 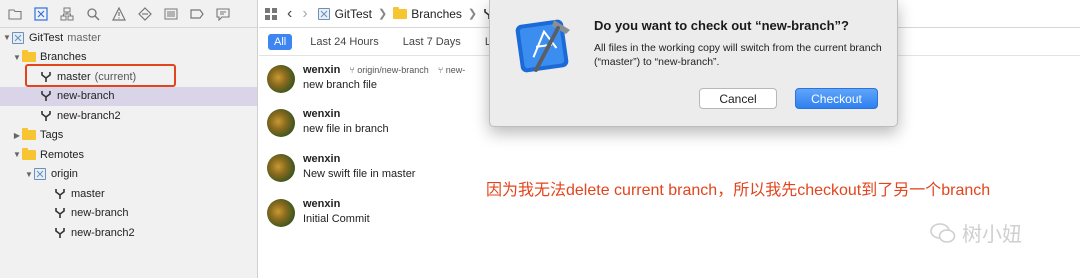 I want to click on back-arrow-icon: ‹, so click(x=289, y=14).